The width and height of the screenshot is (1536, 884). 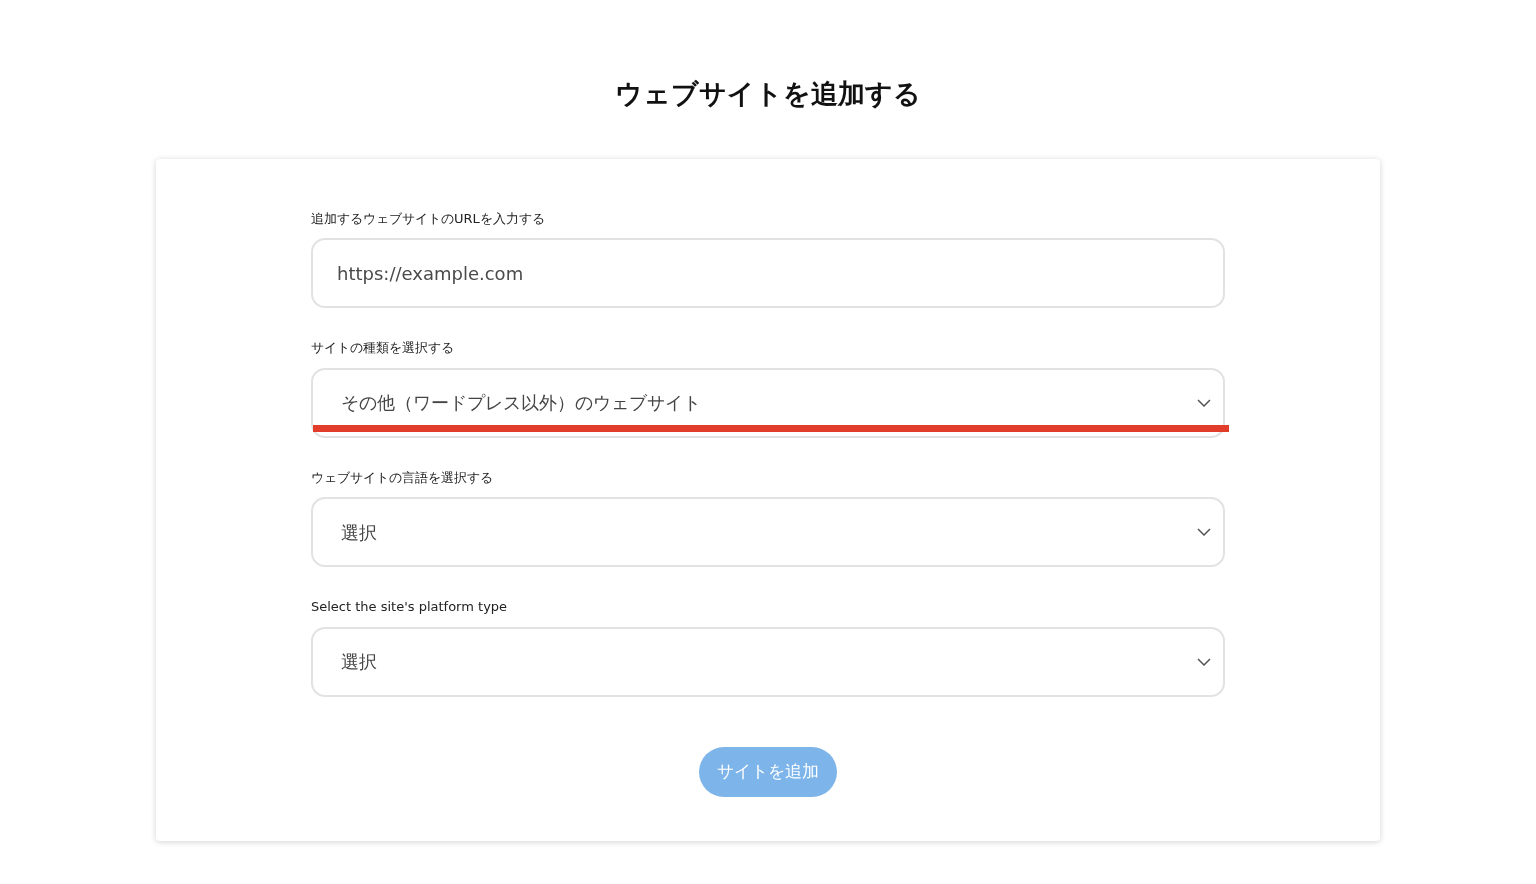 I want to click on field-label: ウェブサイトの言語を選択する, so click(x=402, y=477).